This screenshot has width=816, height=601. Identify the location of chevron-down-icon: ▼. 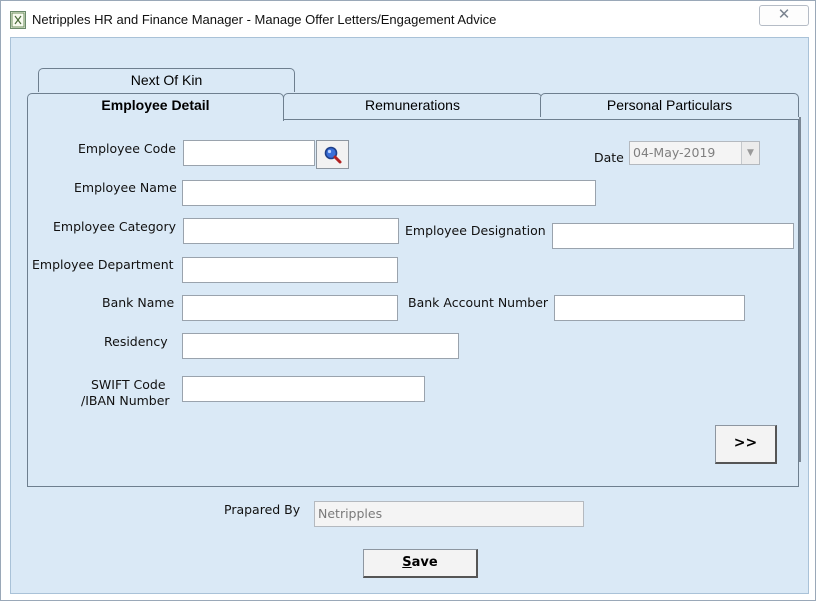
(750, 153).